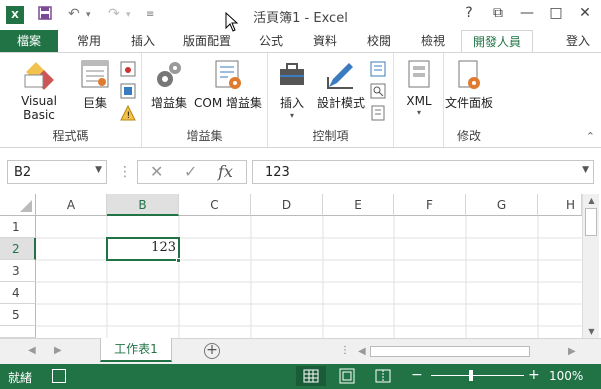 This screenshot has height=389, width=601. What do you see at coordinates (341, 85) in the screenshot?
I see `design-mode-button: 設計模式` at bounding box center [341, 85].